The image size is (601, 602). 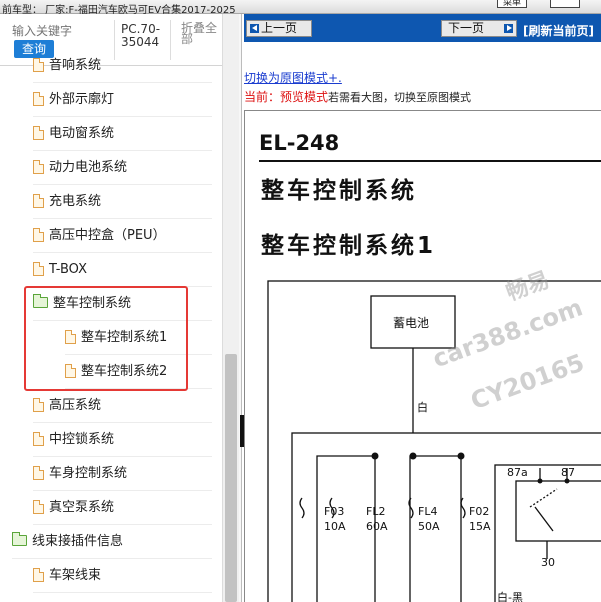 I want to click on tree-item-label: 音响系统, so click(x=75, y=65).